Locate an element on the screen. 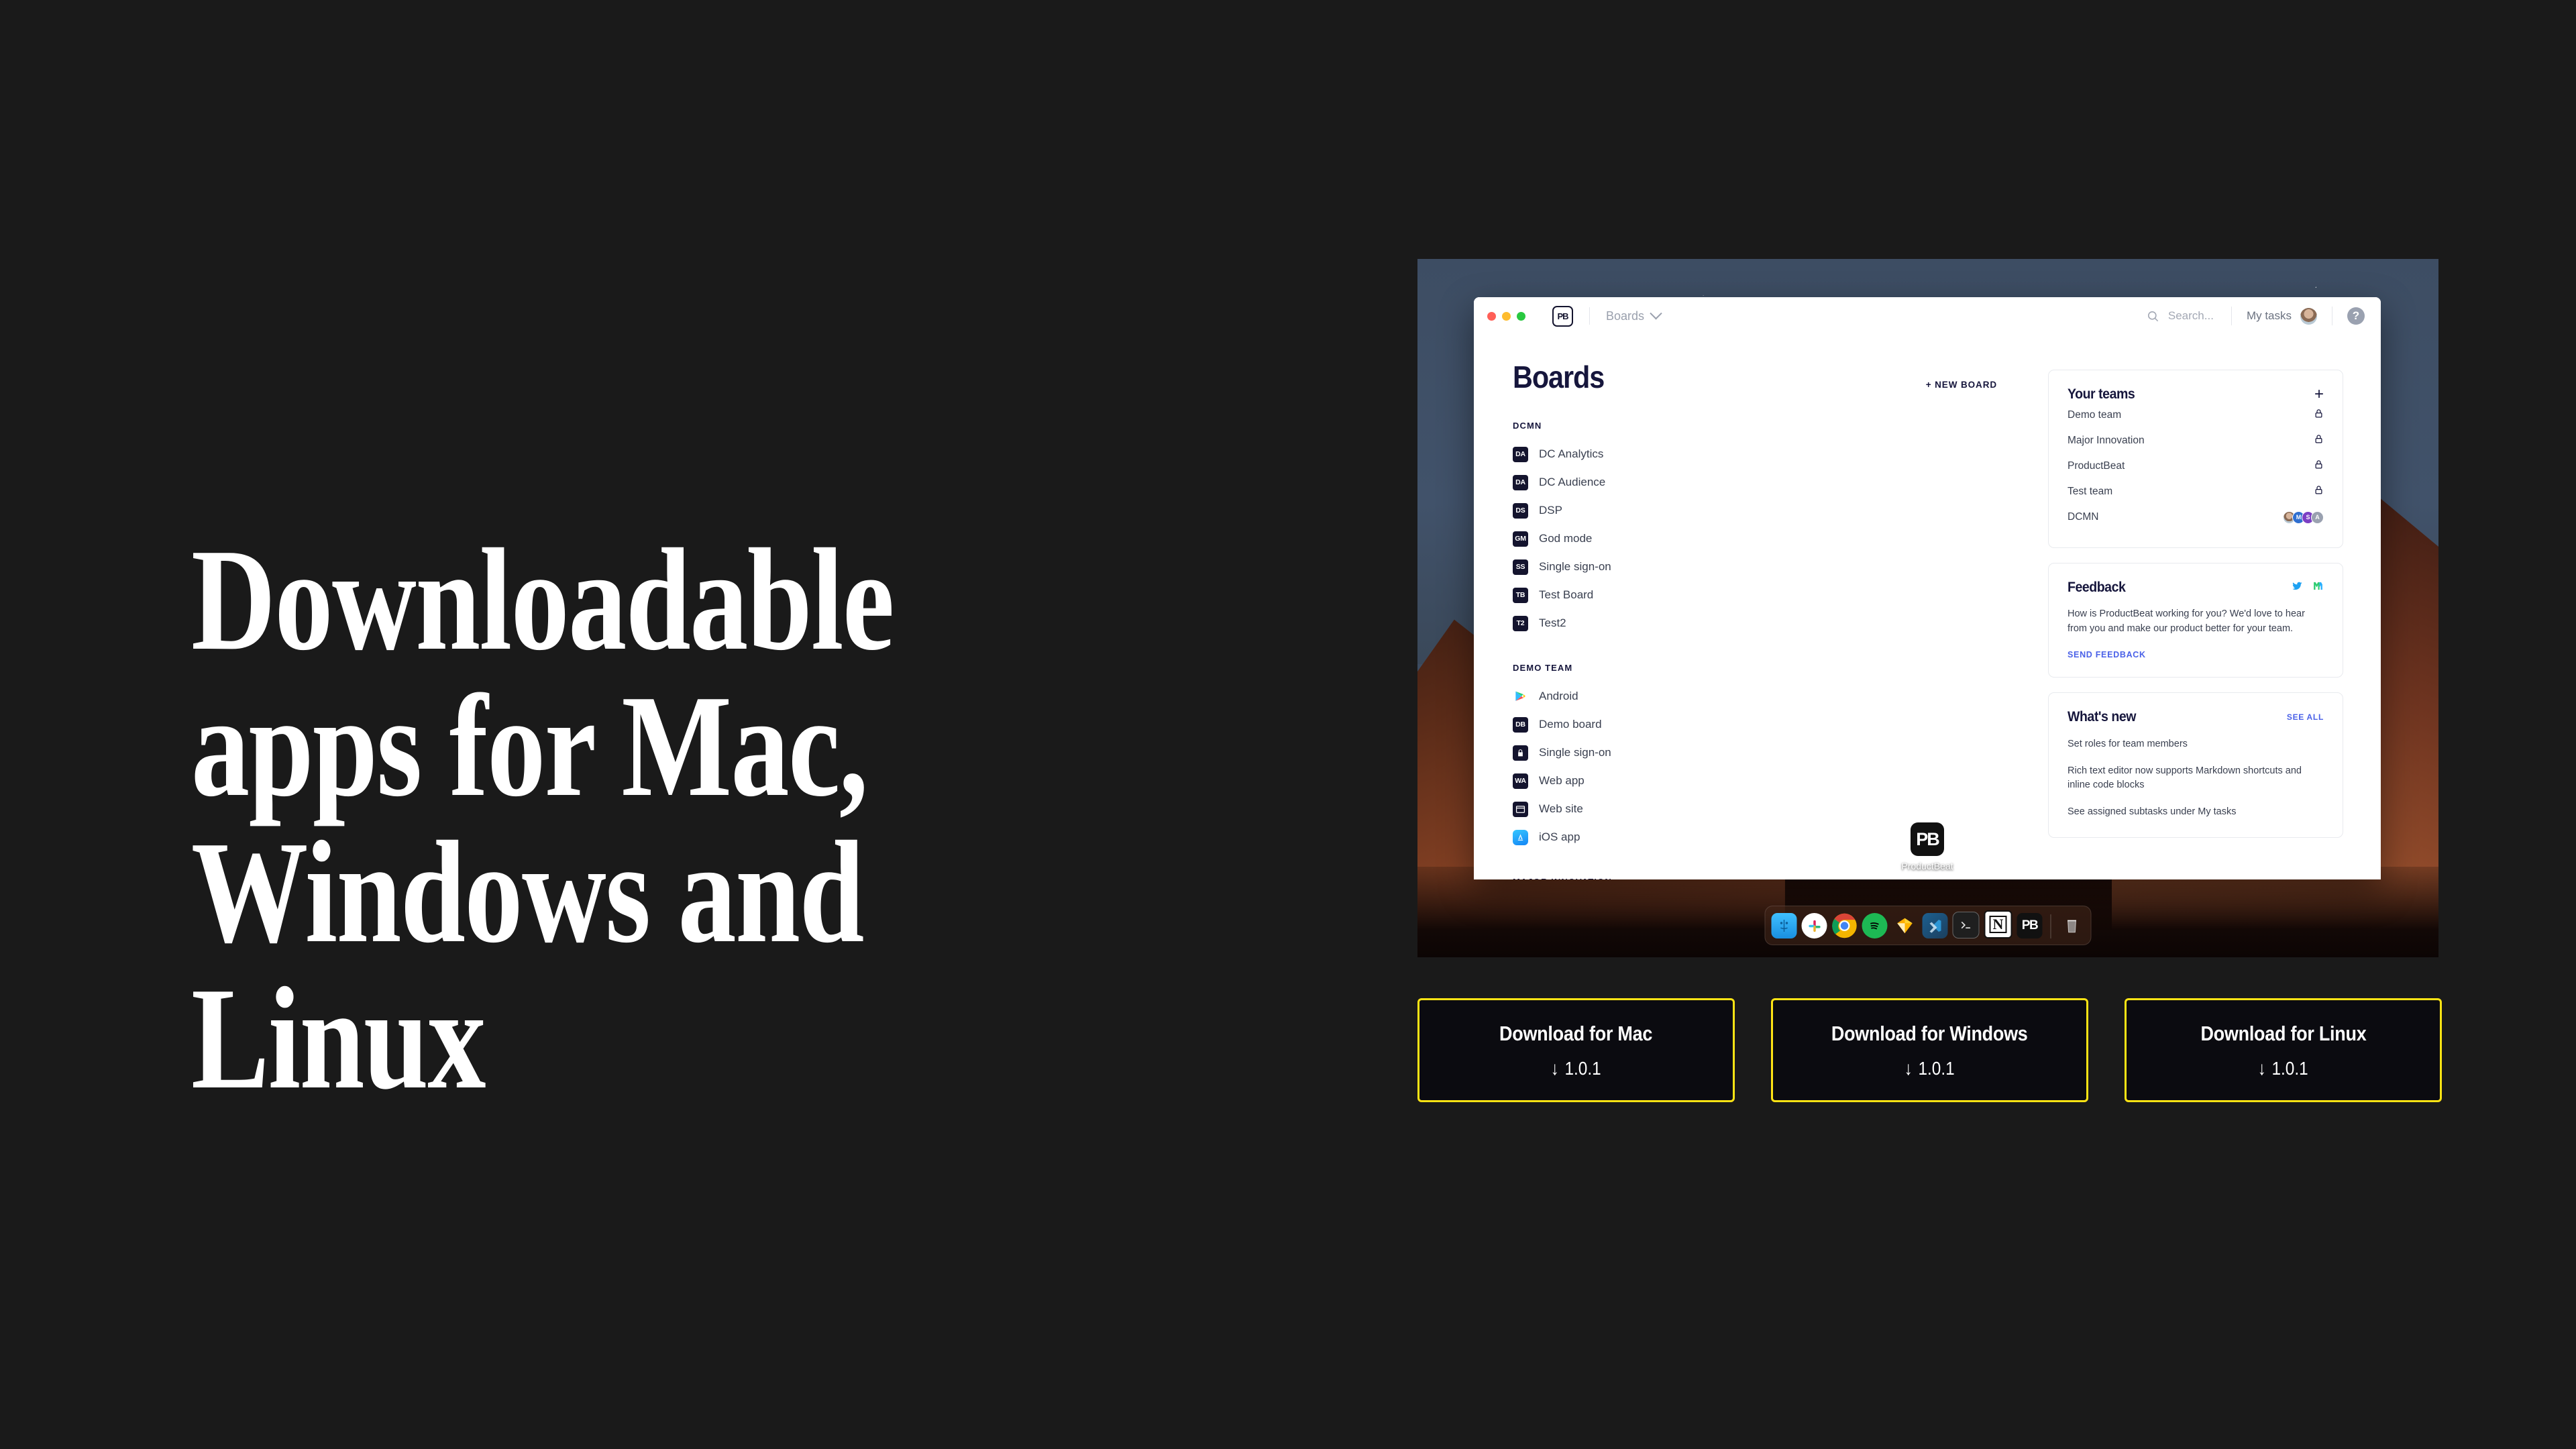 This screenshot has height=1449, width=2576. my-tasks-button: My tasks is located at coordinates (2282, 316).